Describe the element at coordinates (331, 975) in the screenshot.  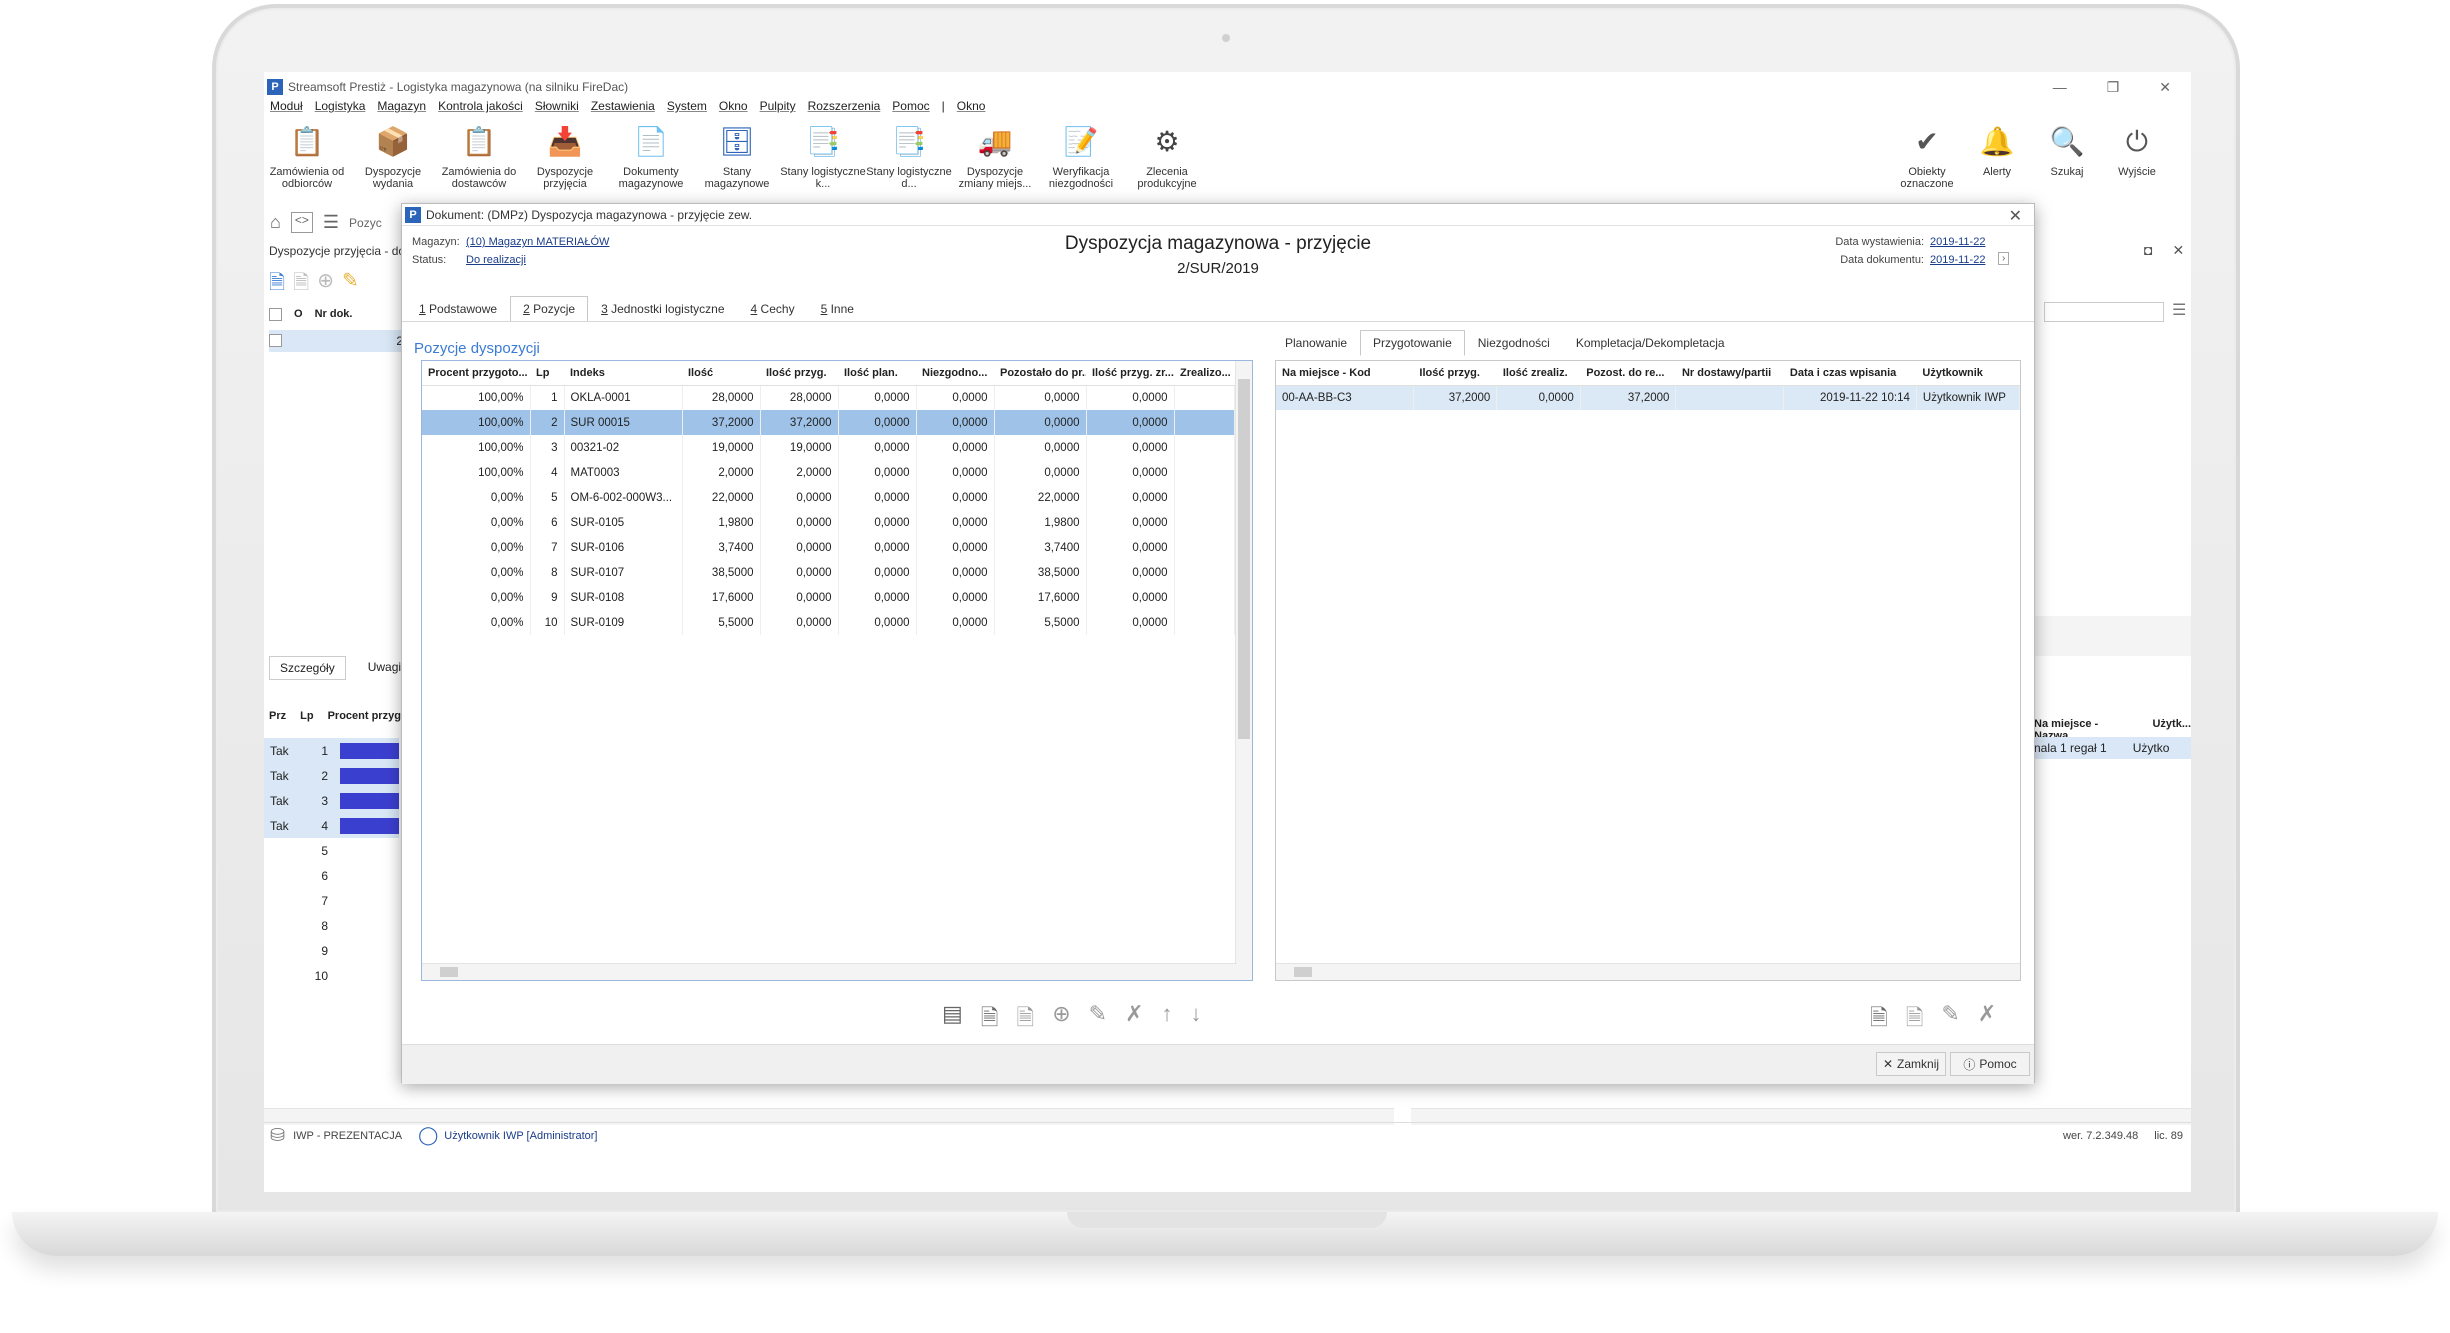
I see `table-row: 10` at that location.